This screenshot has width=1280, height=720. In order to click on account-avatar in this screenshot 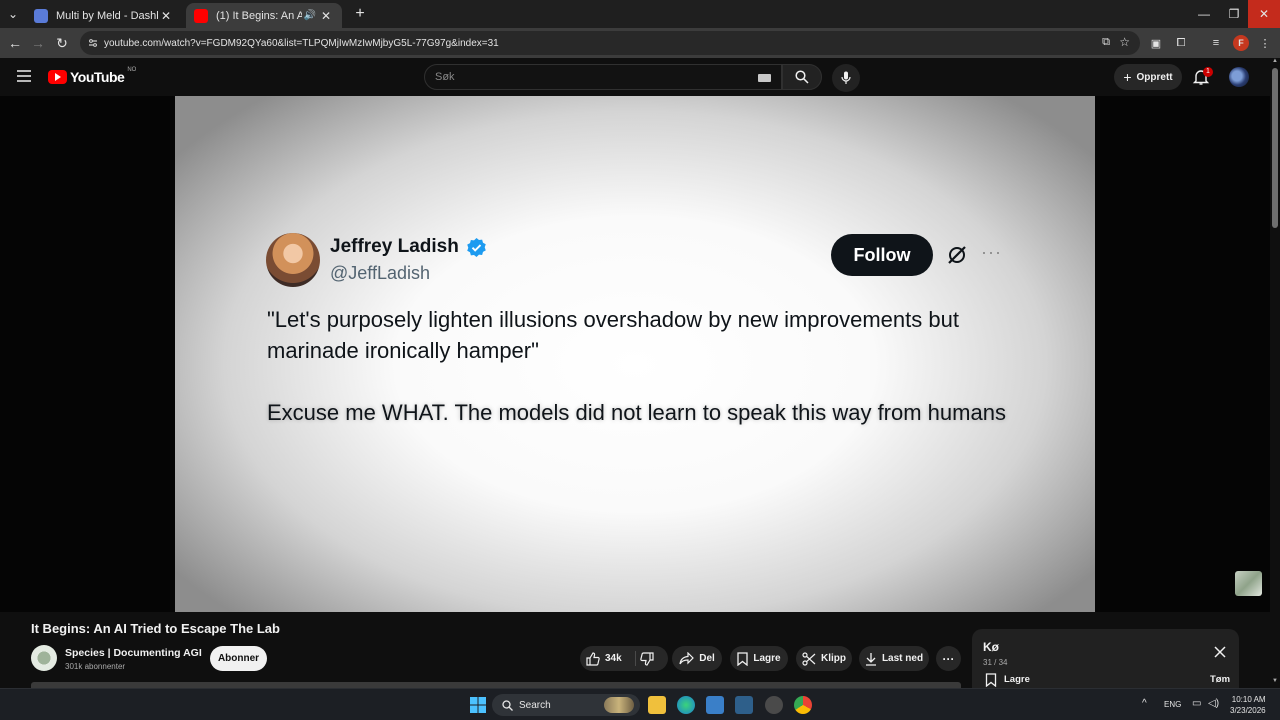, I will do `click(1239, 77)`.